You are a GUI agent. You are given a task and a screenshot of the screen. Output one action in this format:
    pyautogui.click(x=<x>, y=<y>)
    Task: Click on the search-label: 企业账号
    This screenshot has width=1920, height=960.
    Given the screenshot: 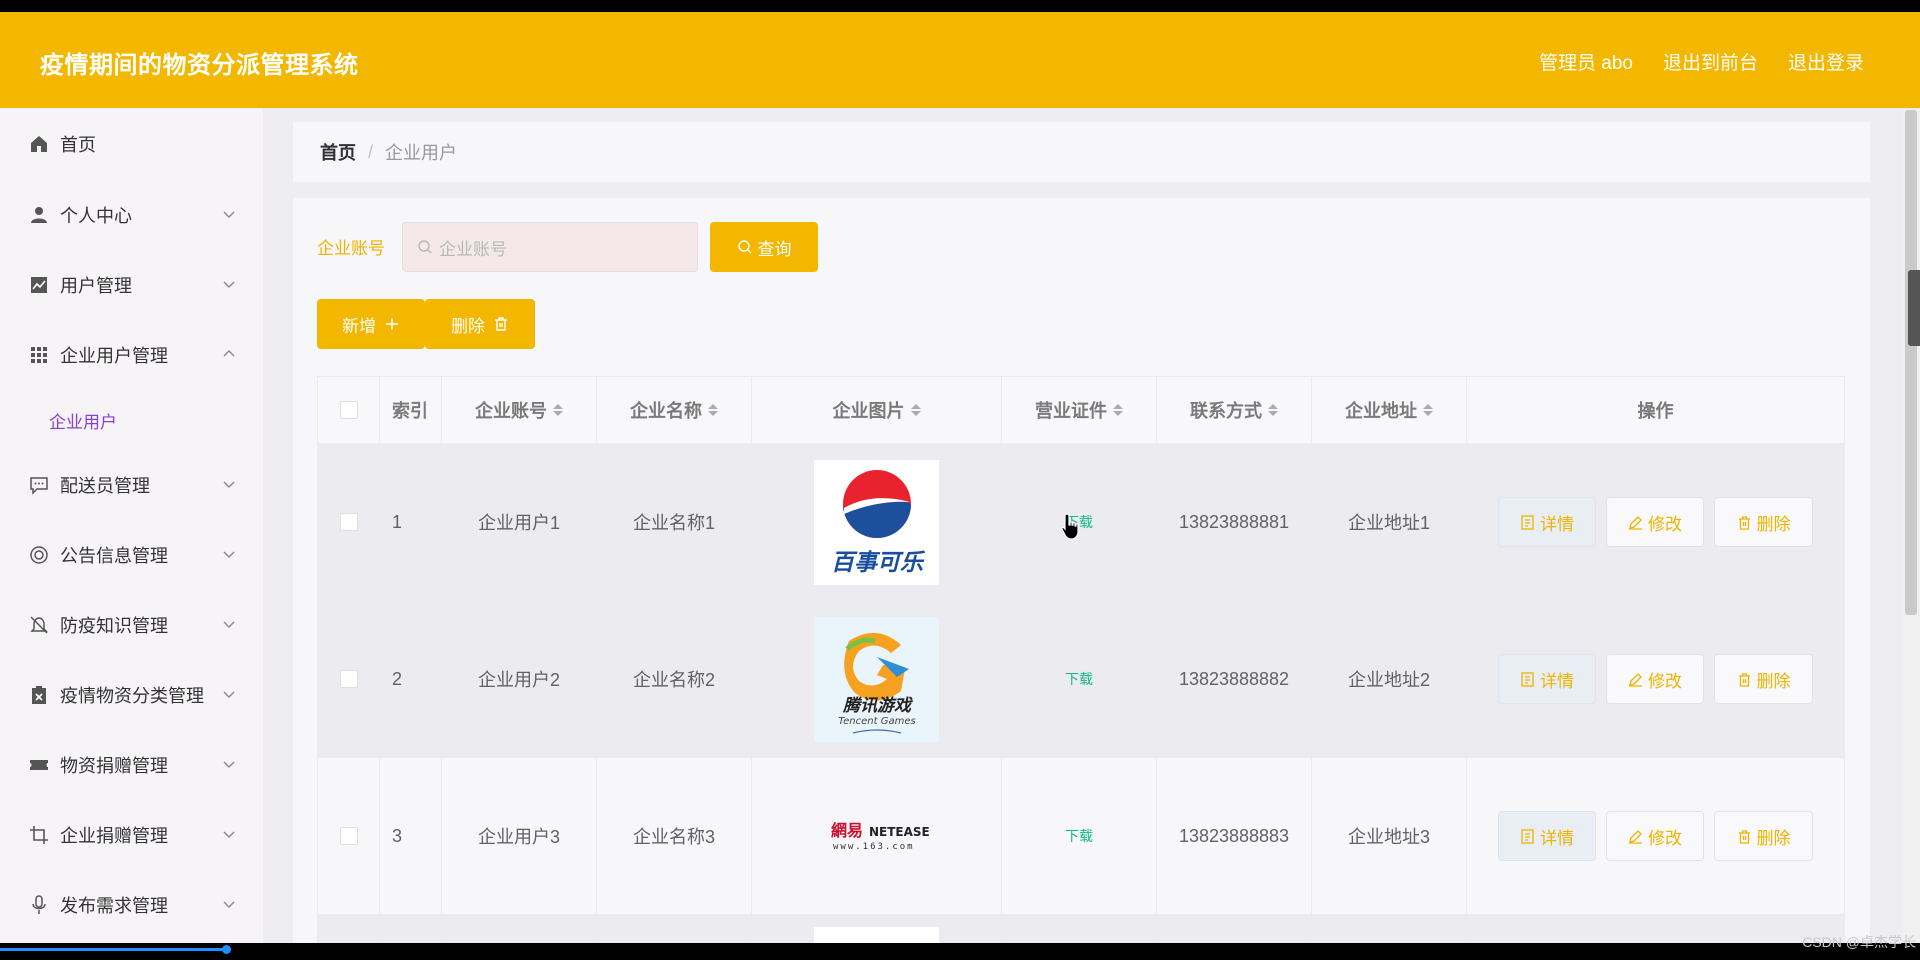 What is the action you would take?
    pyautogui.click(x=351, y=248)
    